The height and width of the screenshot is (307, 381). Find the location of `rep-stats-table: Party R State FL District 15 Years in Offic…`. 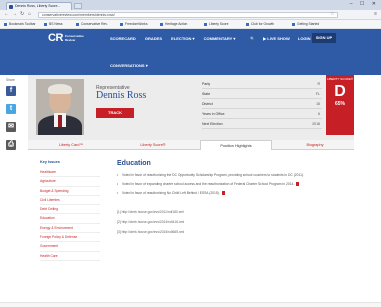

rep-stats-table: Party R State FL District 15 Years in Offic… is located at coordinates (262, 104).